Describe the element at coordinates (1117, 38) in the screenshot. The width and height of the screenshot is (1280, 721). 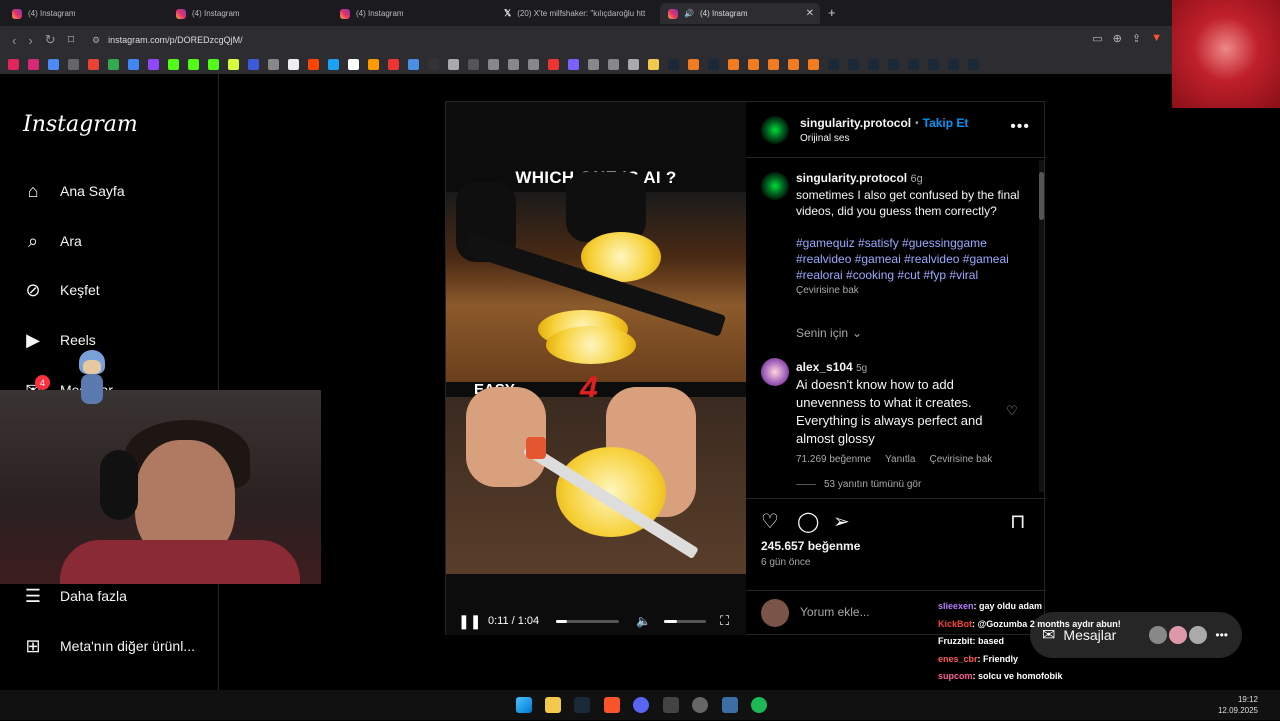
I see `zoom-icon: ⊕` at that location.